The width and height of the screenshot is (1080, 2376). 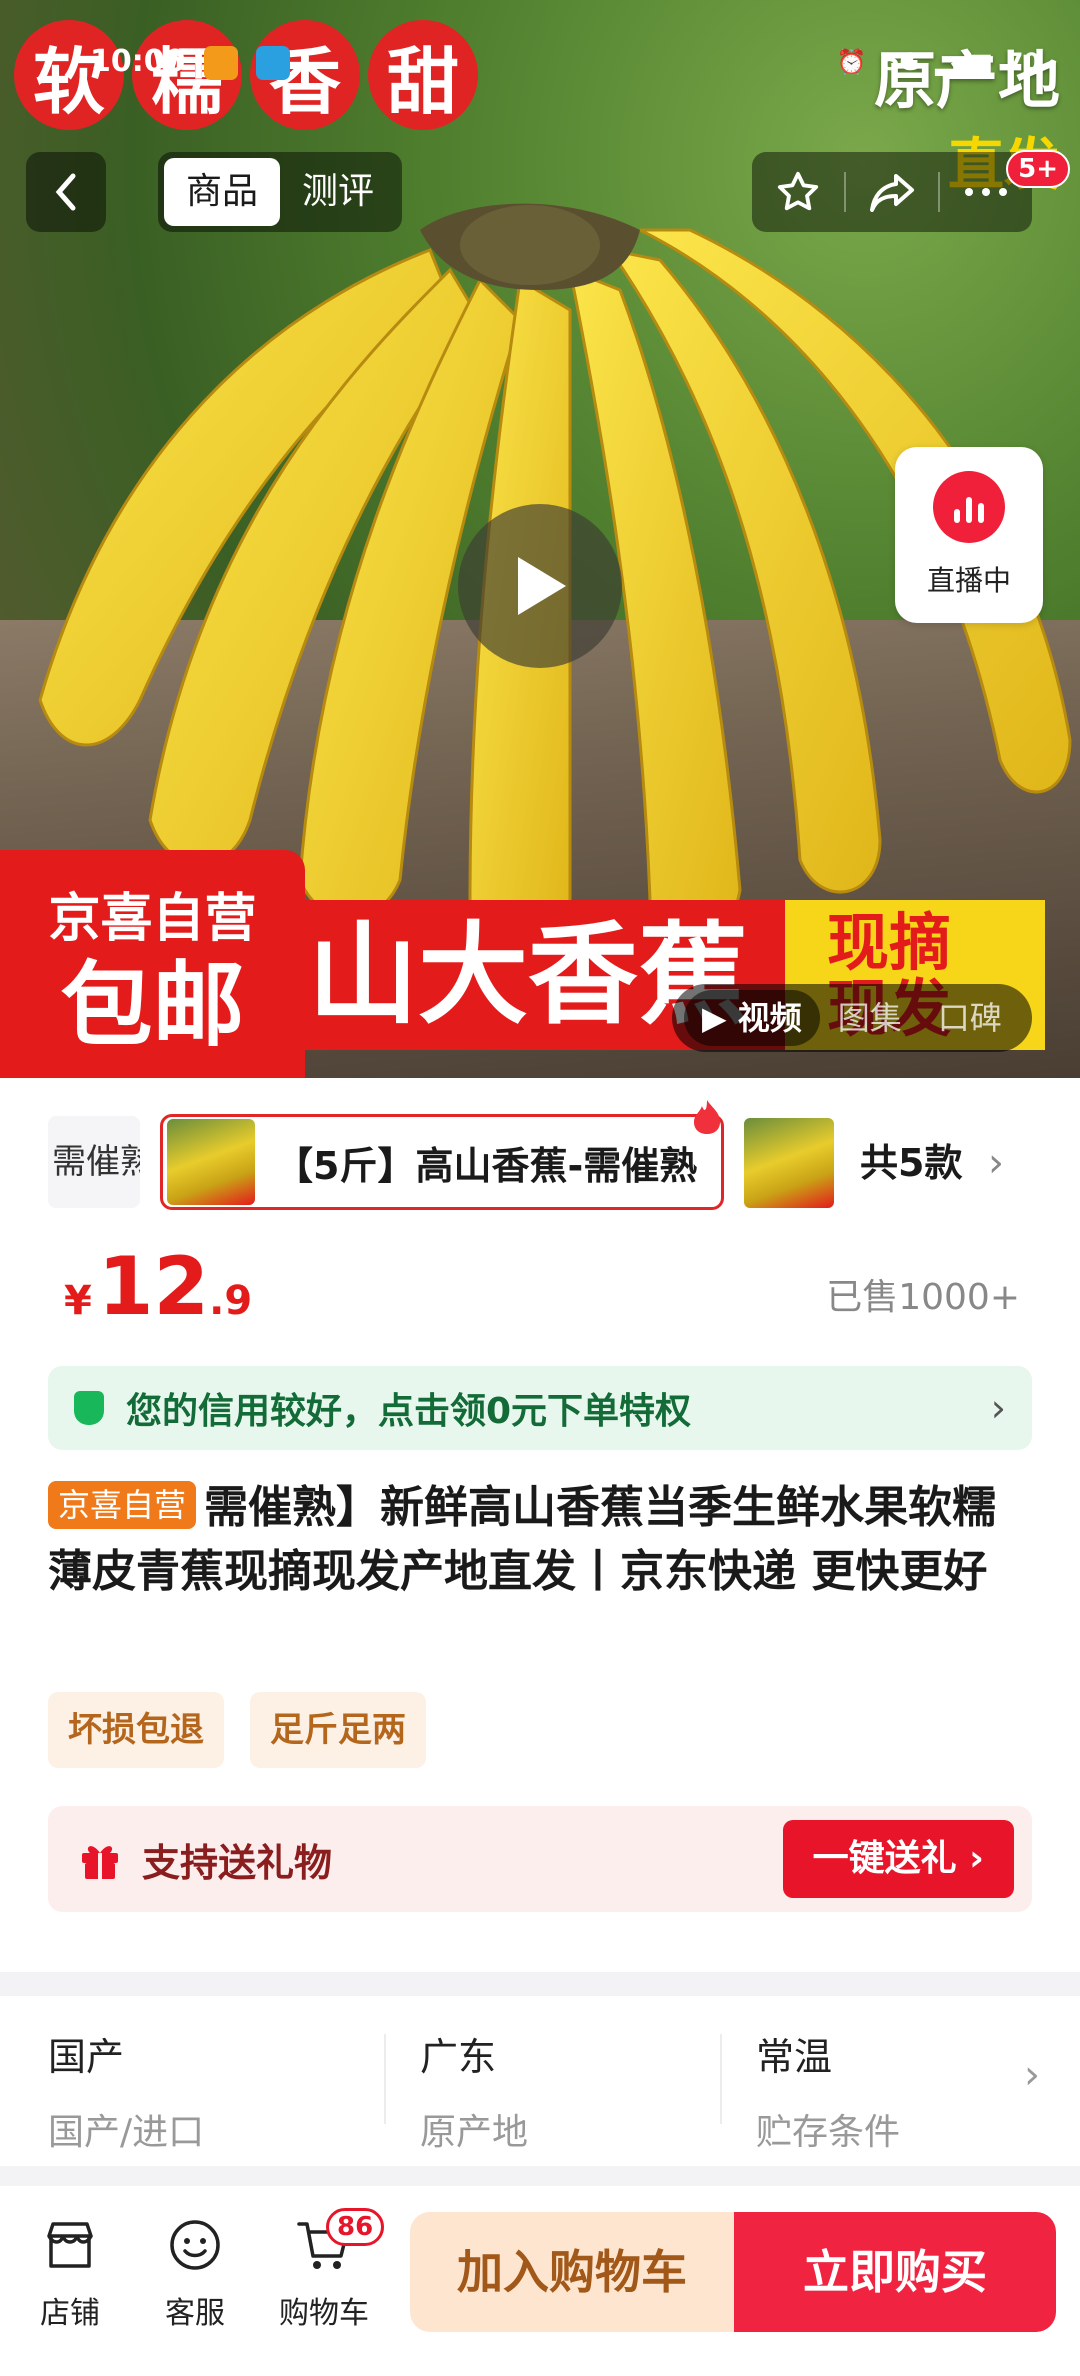 I want to click on price-decimal: .9, so click(x=231, y=1301).